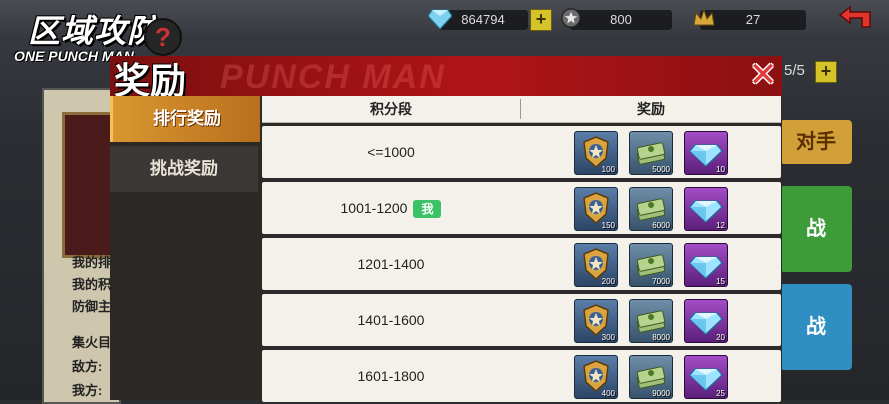  What do you see at coordinates (92, 284) in the screenshot?
I see `left-line: 我的积` at bounding box center [92, 284].